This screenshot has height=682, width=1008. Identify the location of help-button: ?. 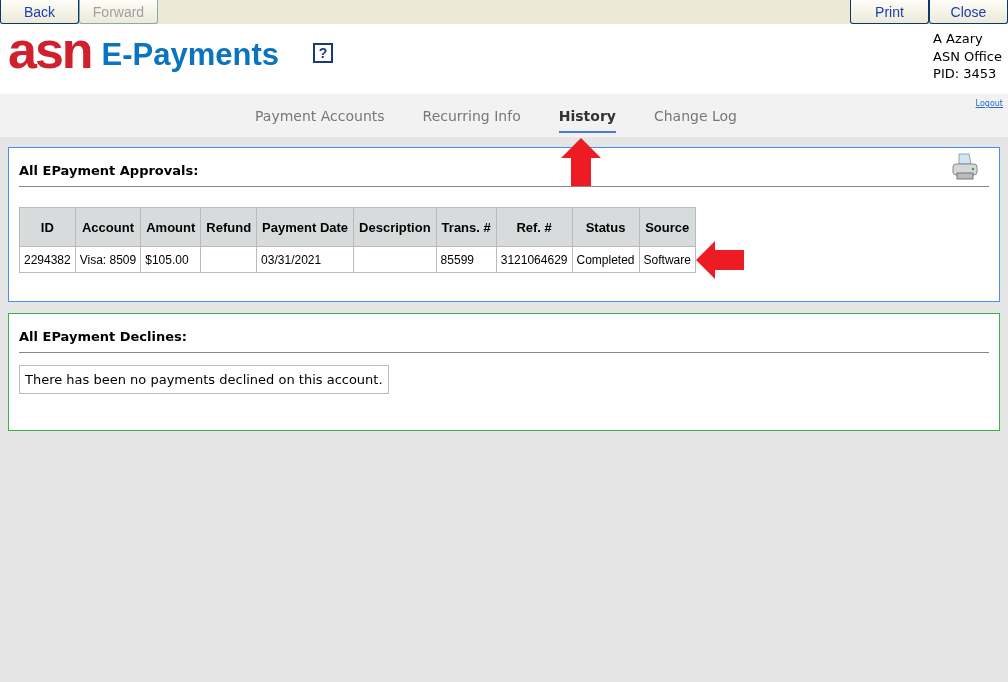
(323, 53).